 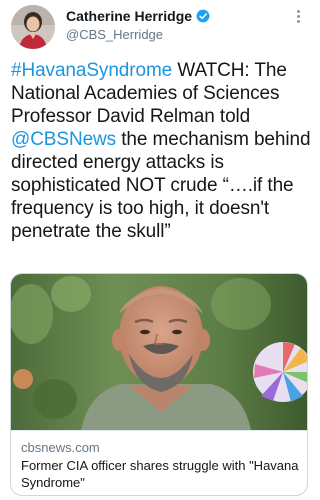 What do you see at coordinates (203, 16) in the screenshot?
I see `verified-badge-icon` at bounding box center [203, 16].